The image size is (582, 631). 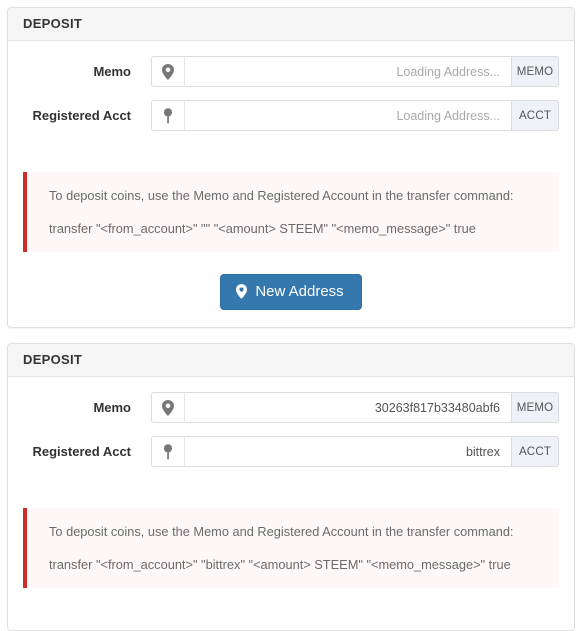 I want to click on panel-footer-spacer, so click(x=291, y=609).